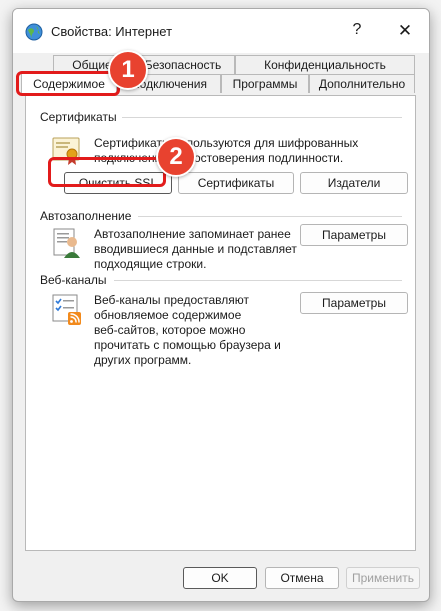 The width and height of the screenshot is (441, 611). Describe the element at coordinates (112, 31) in the screenshot. I see `window-title: Свойства: Интернет` at that location.